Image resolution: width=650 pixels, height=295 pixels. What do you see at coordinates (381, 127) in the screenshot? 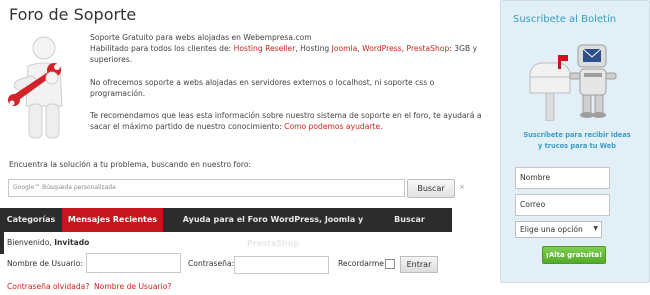
I see `intro-period: .` at bounding box center [381, 127].